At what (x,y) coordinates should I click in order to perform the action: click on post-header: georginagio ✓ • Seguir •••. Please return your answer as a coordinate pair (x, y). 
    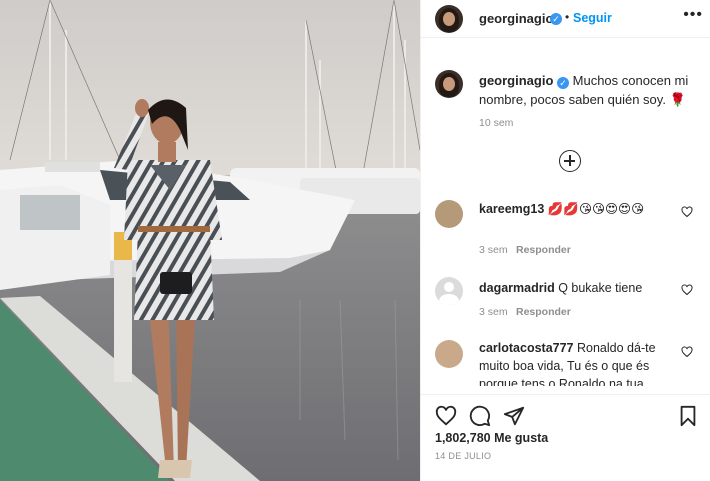
    Looking at the image, I should click on (565, 19).